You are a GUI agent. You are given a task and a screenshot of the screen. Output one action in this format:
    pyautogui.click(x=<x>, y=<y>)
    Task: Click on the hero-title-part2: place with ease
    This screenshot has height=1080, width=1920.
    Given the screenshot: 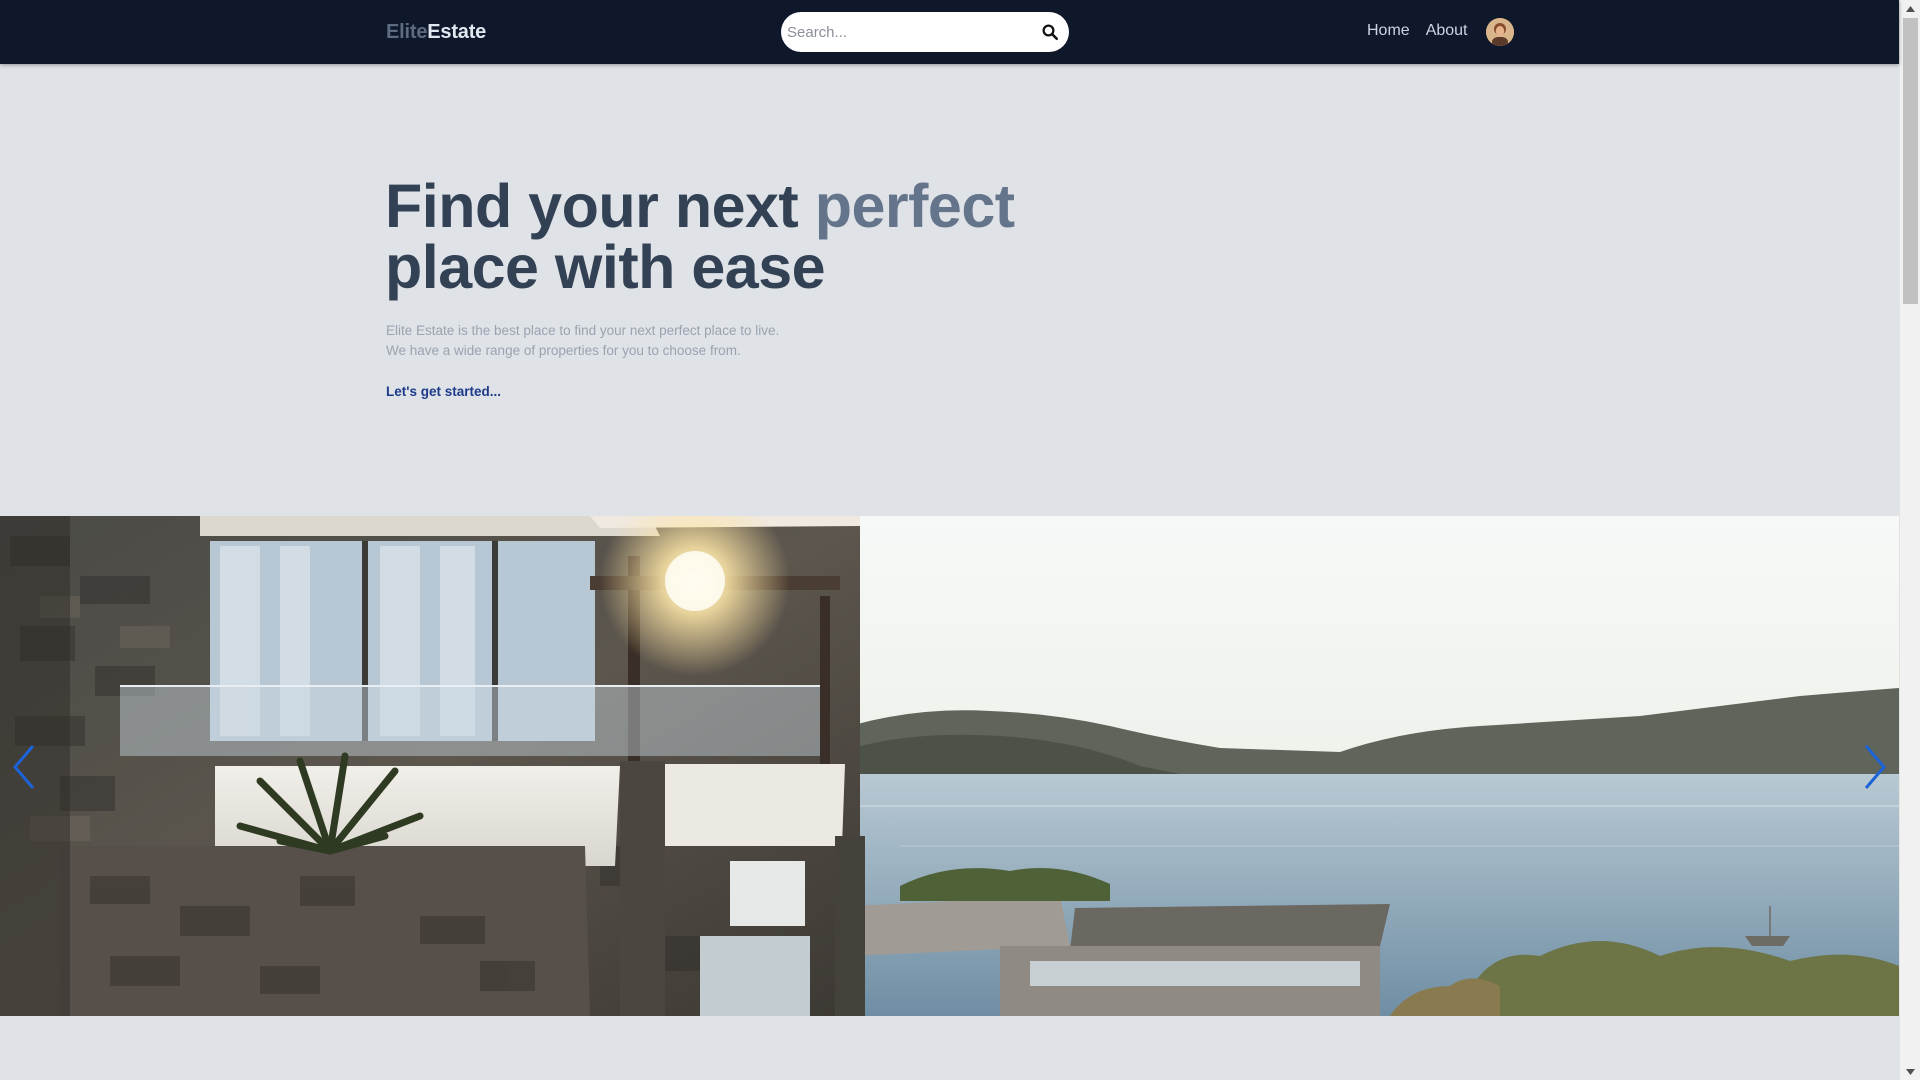 What is the action you would take?
    pyautogui.click(x=605, y=267)
    